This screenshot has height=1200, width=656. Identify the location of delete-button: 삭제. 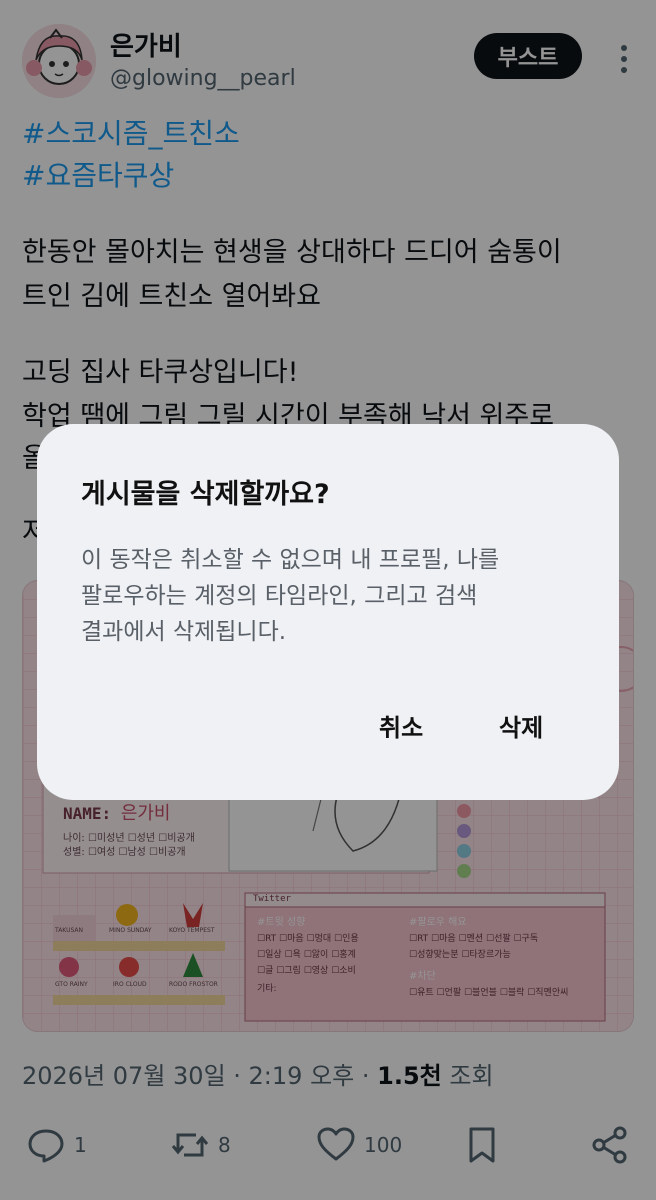
(521, 725).